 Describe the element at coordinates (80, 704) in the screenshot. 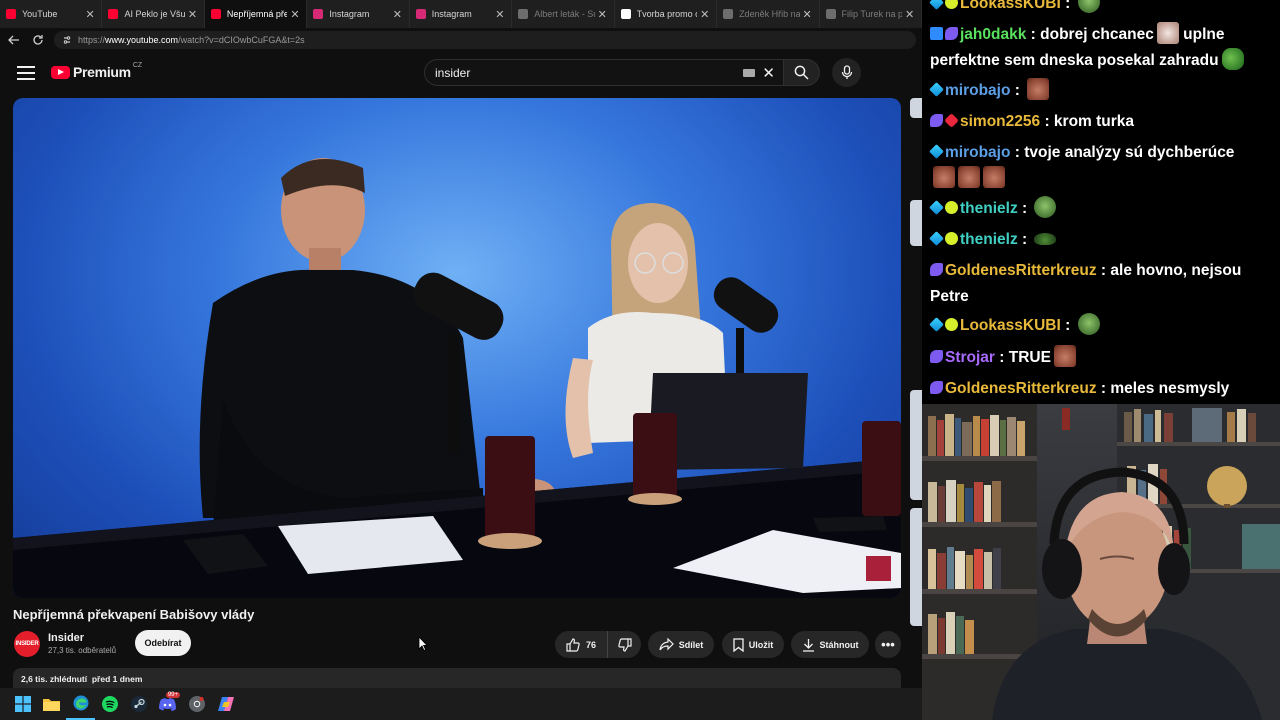

I see `taskbar-edge` at that location.